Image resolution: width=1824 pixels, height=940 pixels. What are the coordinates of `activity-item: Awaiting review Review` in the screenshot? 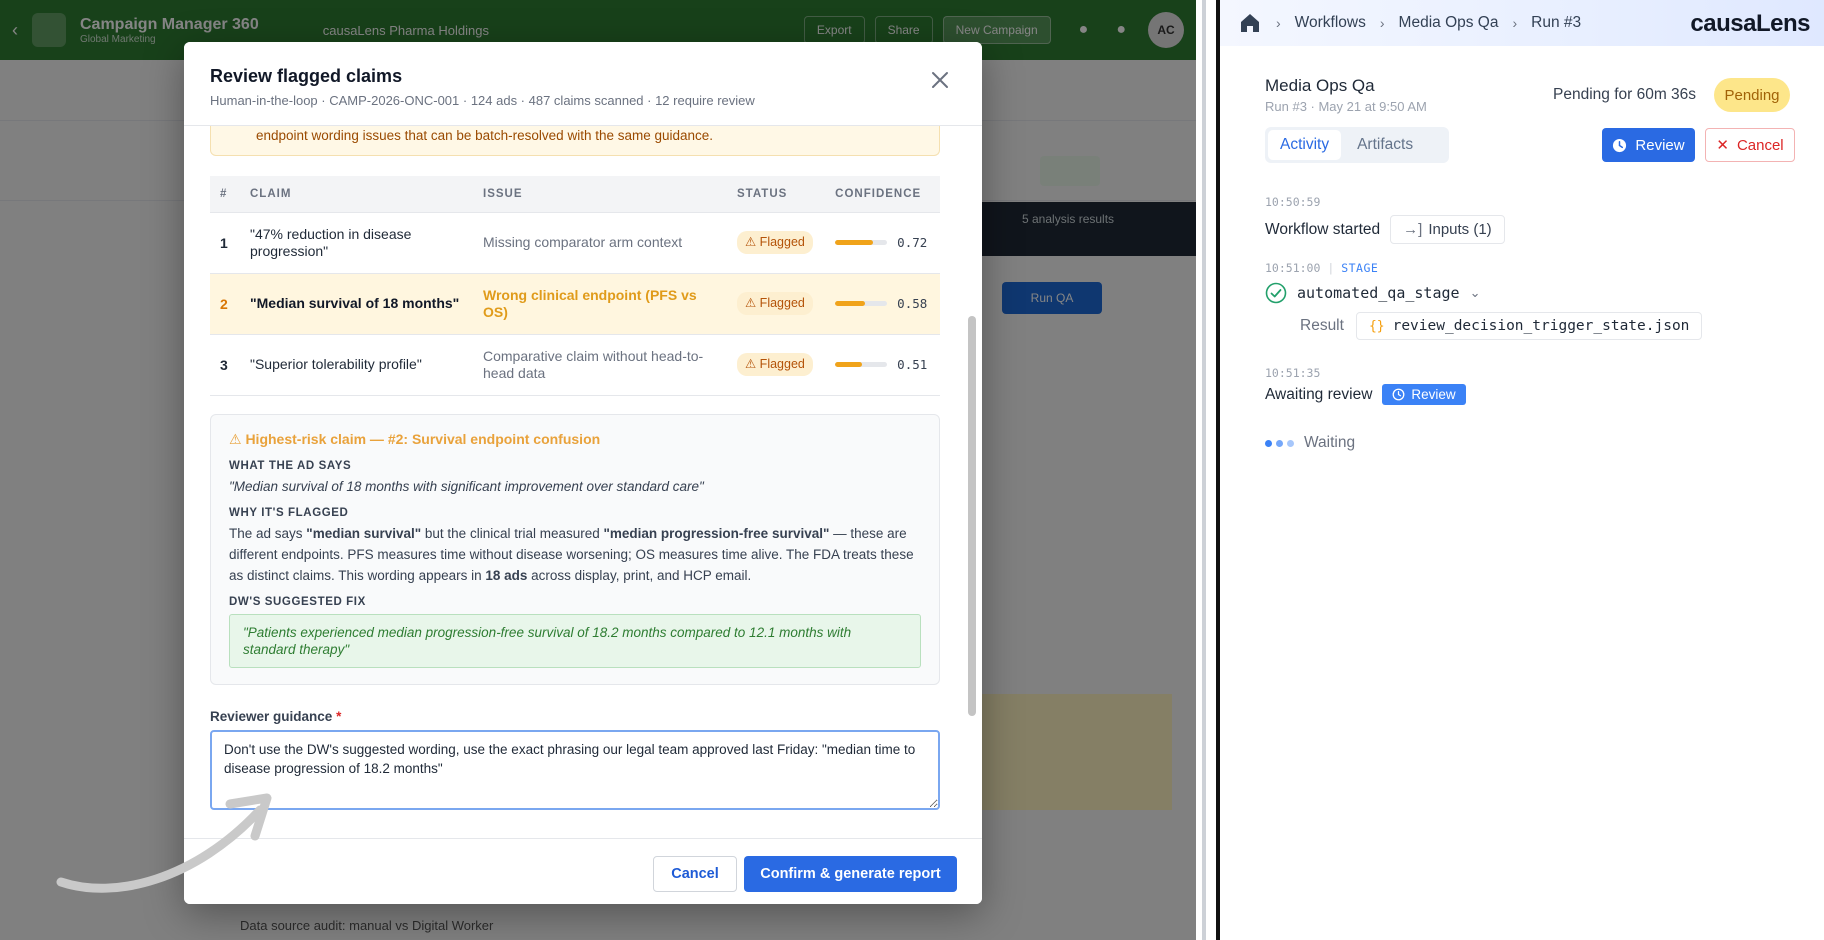 It's located at (1365, 394).